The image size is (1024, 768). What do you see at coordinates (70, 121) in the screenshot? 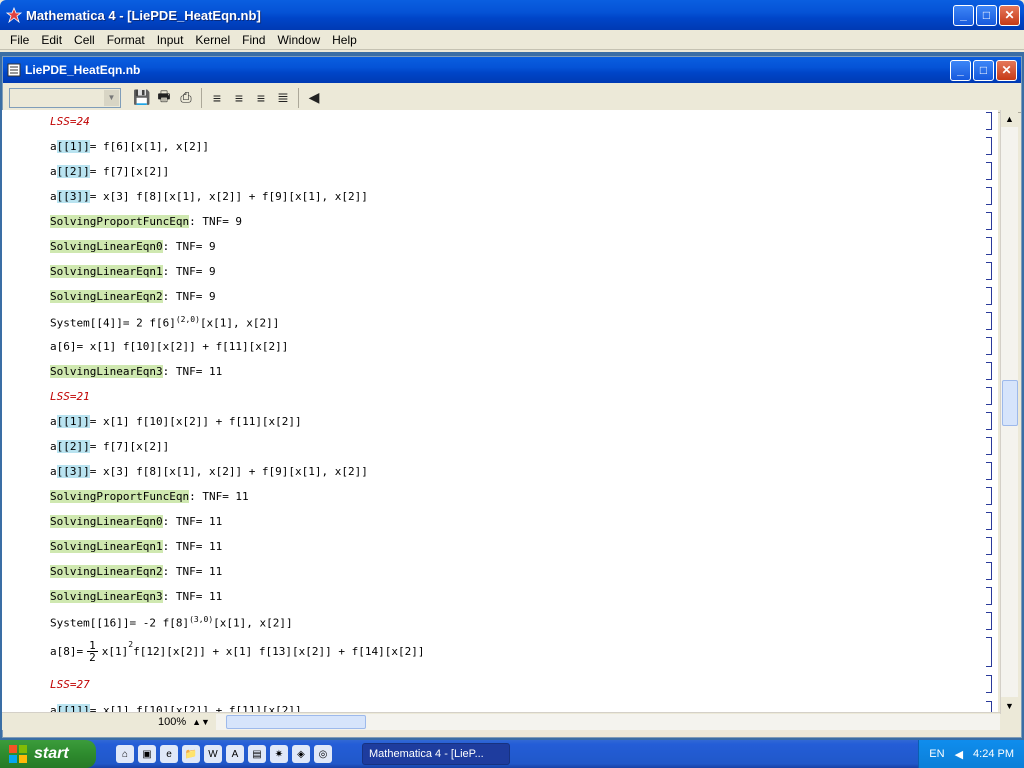
I see `lss-cell: LSS=24` at bounding box center [70, 121].